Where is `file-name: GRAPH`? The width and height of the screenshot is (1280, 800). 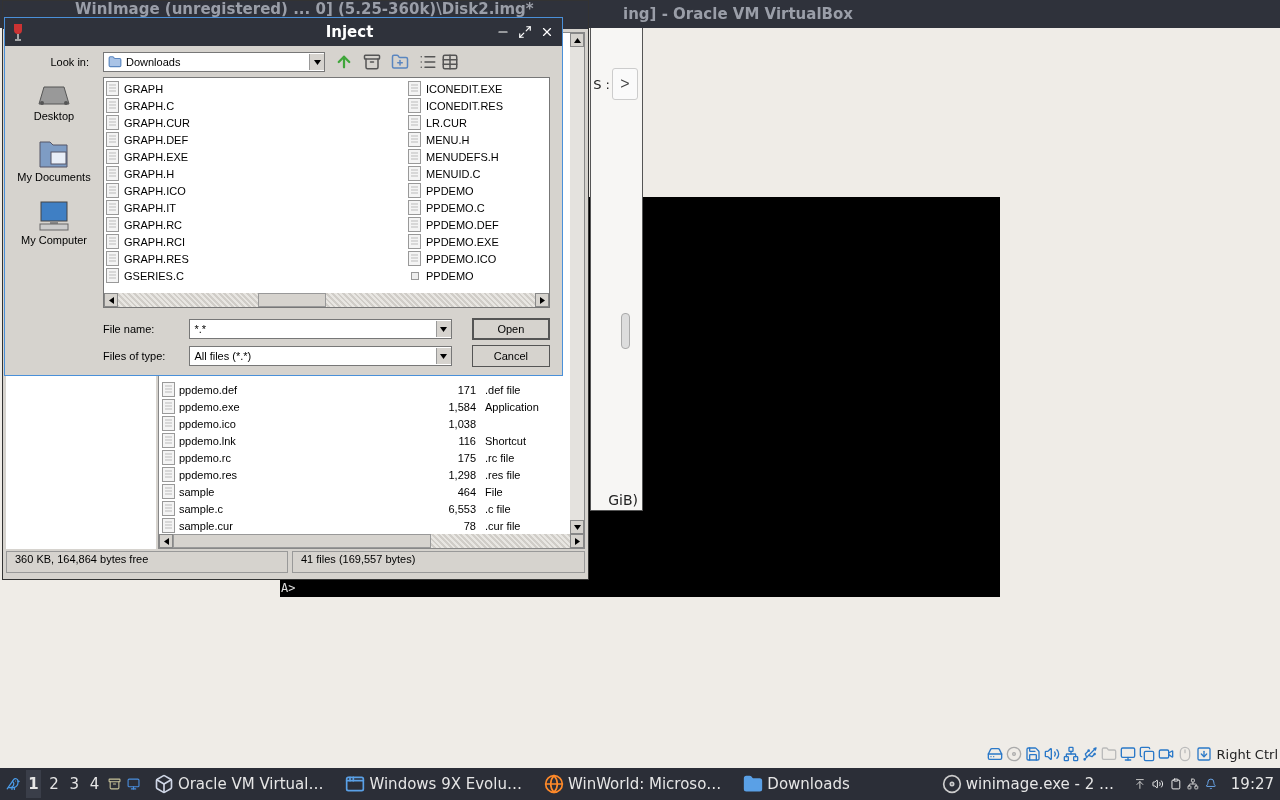 file-name: GRAPH is located at coordinates (144, 88).